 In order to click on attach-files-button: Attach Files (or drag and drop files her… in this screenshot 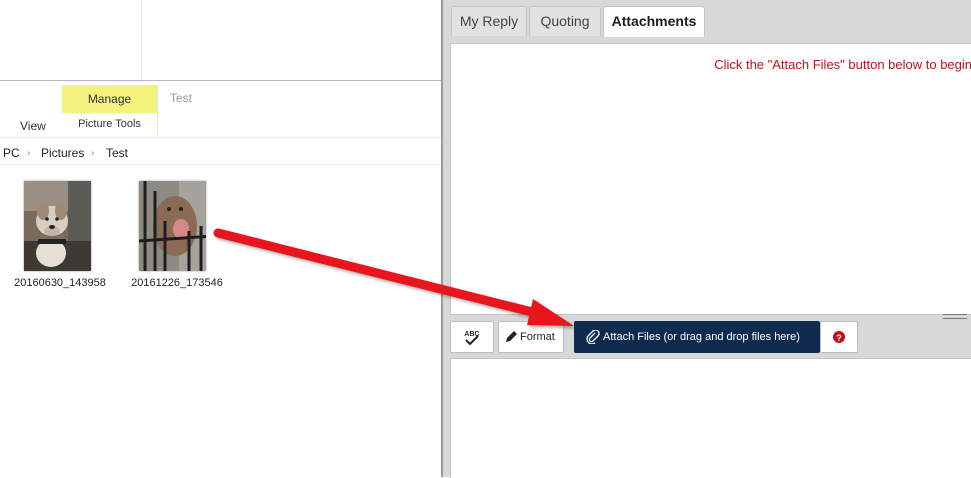, I will do `click(697, 337)`.